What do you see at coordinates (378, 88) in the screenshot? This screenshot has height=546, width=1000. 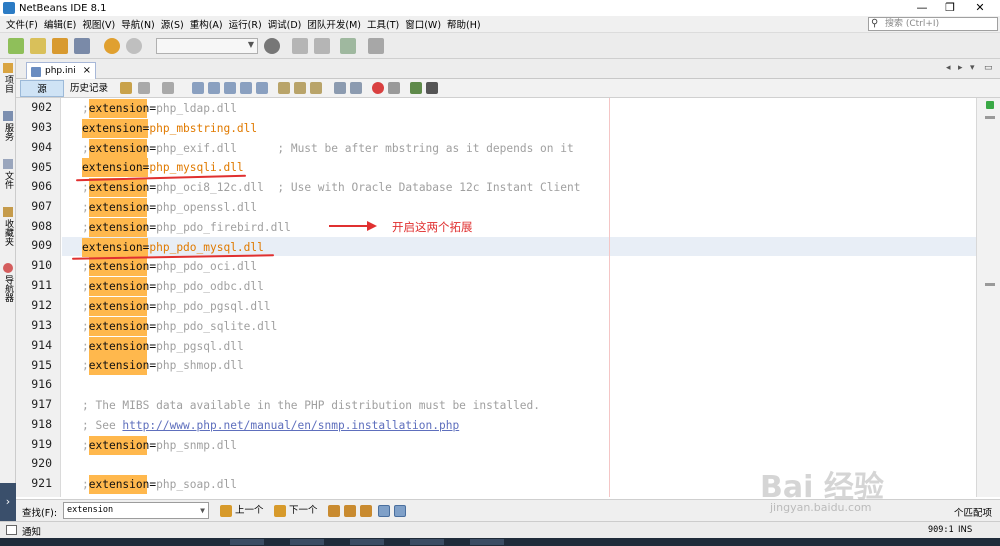 I see `record-macro-icon` at bounding box center [378, 88].